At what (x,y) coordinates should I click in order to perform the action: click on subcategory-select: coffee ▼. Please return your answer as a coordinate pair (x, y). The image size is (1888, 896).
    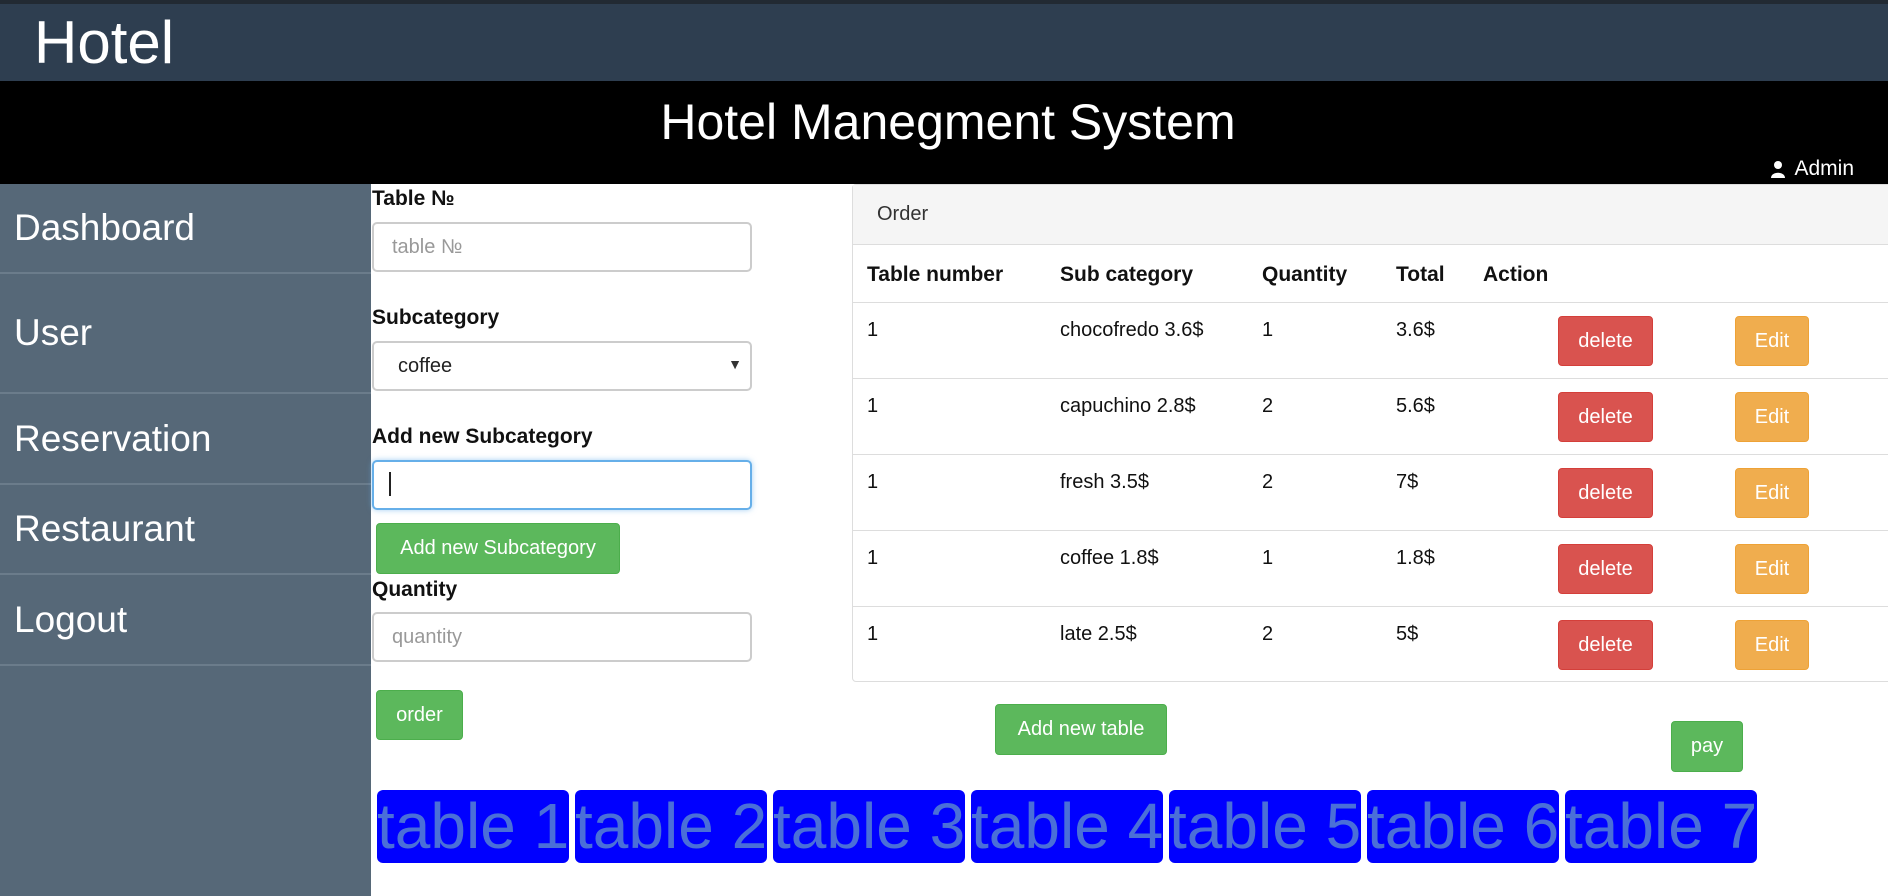
    Looking at the image, I should click on (562, 366).